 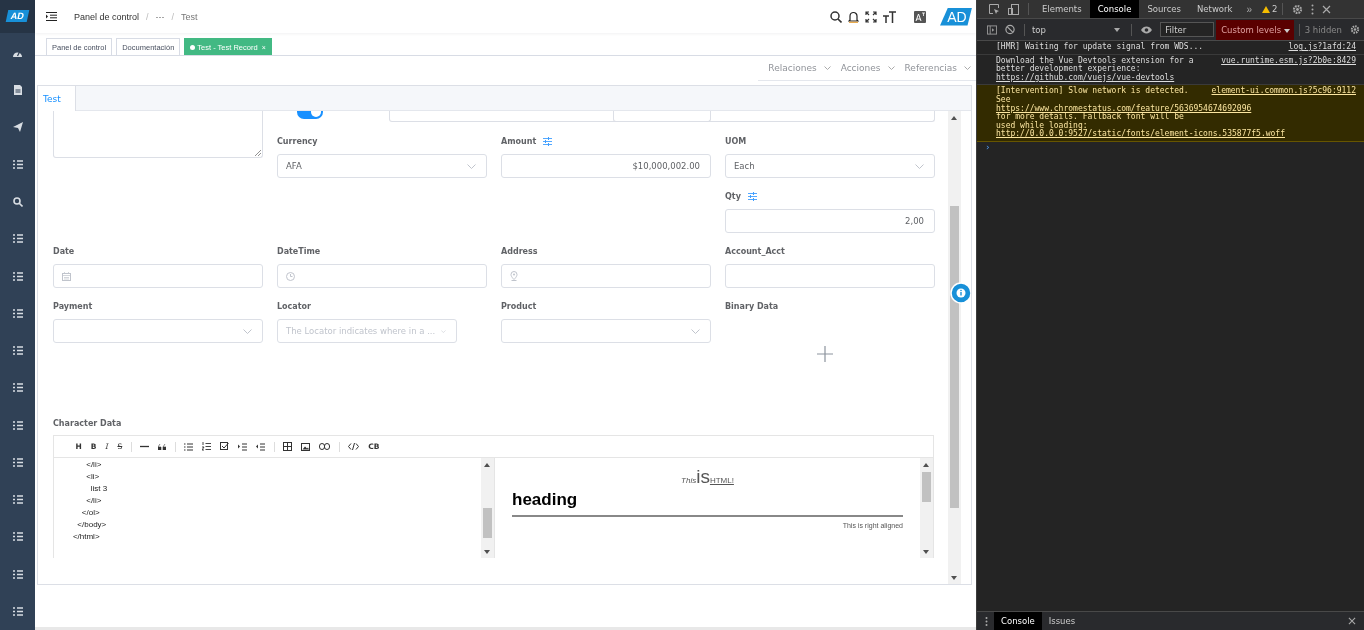 I want to click on dropdown-arrow-icon, so click(x=1286, y=30).